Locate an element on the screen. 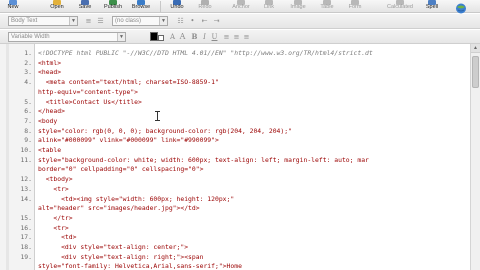  code-text: </tr> is located at coordinates (55, 218).